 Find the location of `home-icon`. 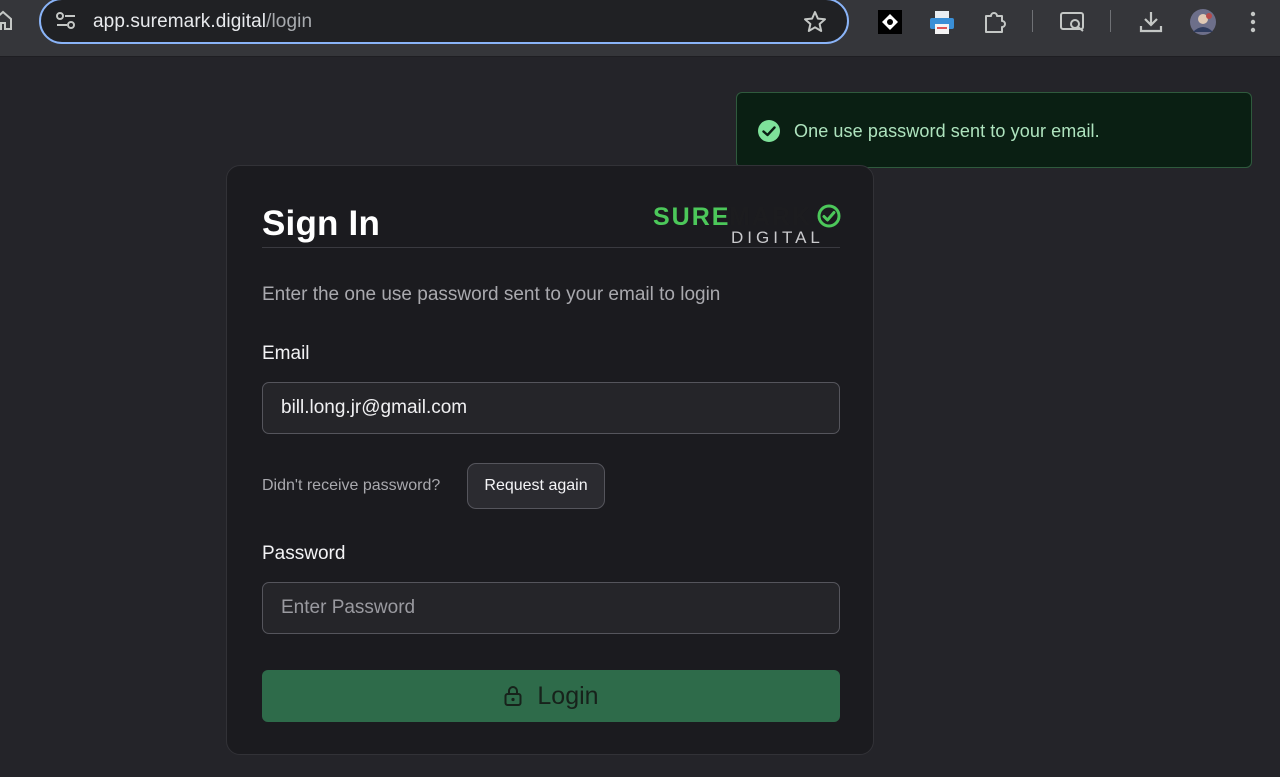

home-icon is located at coordinates (6, 22).